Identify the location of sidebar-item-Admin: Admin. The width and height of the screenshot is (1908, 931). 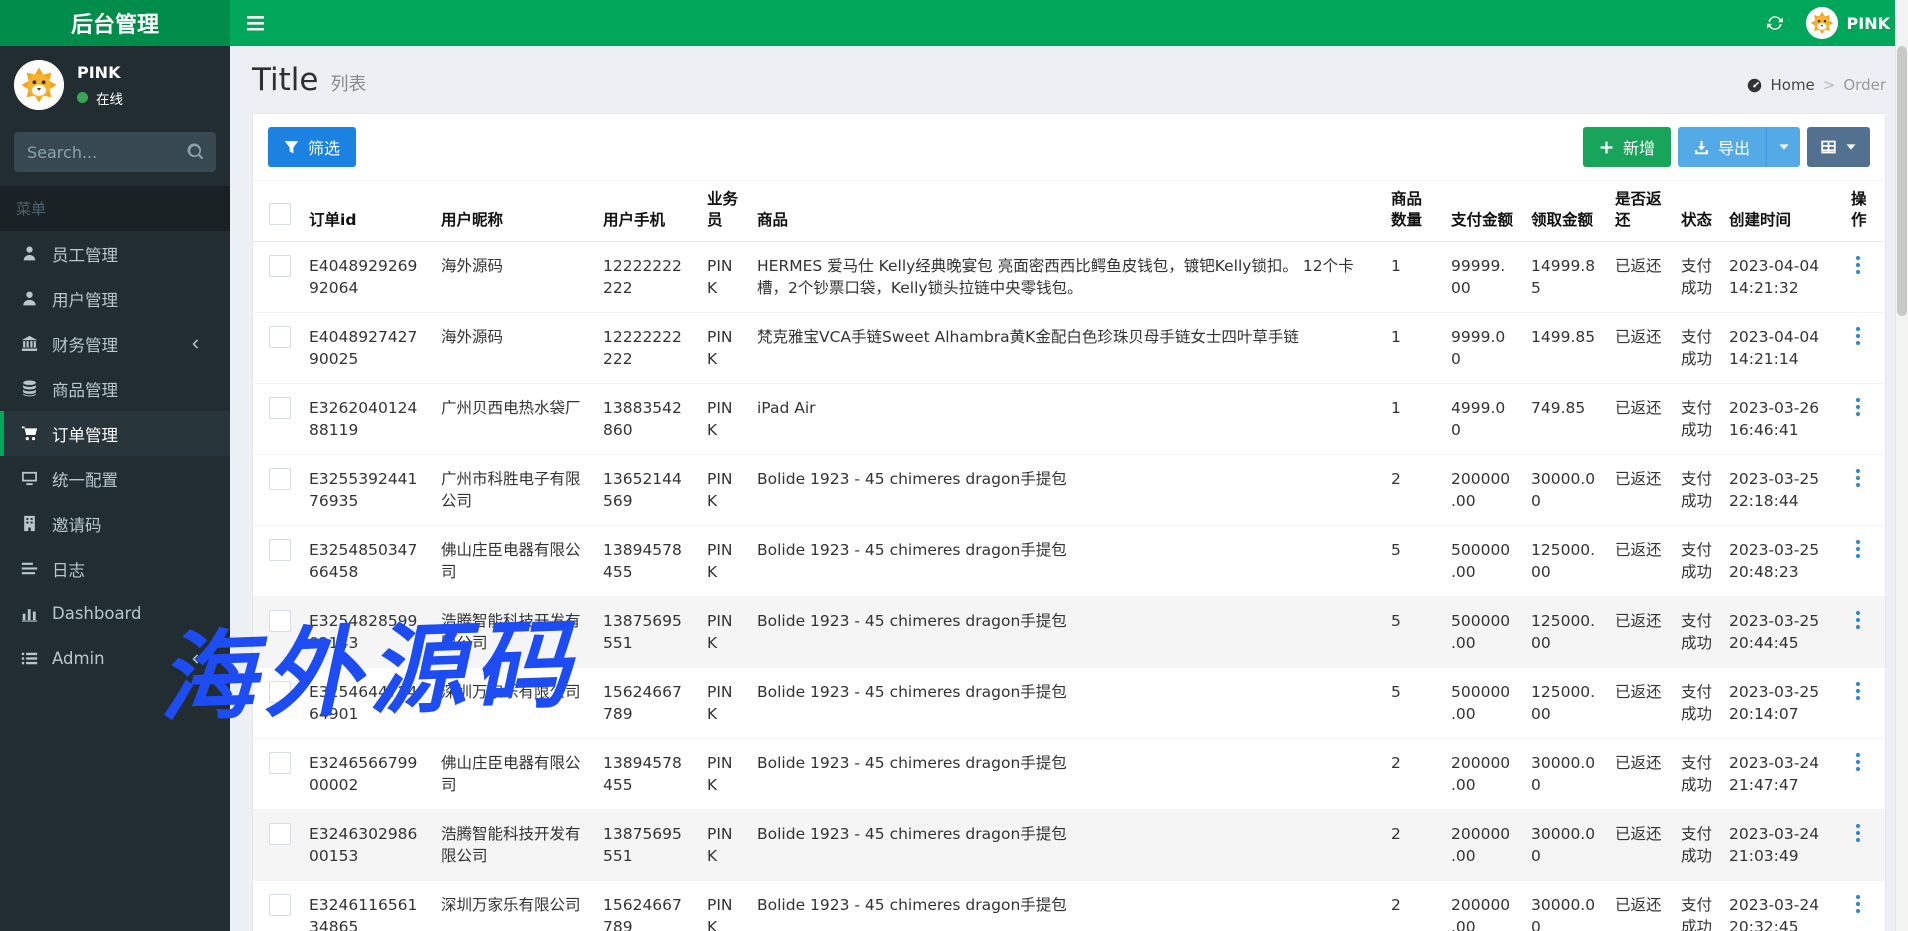
(115, 658).